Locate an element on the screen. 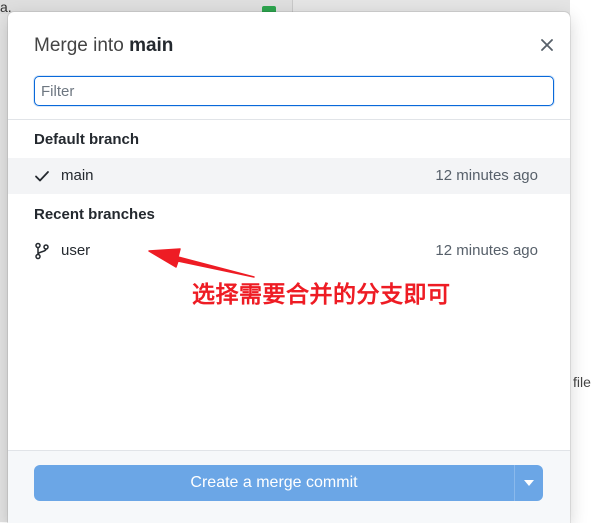 The height and width of the screenshot is (523, 591). close-button is located at coordinates (547, 45).